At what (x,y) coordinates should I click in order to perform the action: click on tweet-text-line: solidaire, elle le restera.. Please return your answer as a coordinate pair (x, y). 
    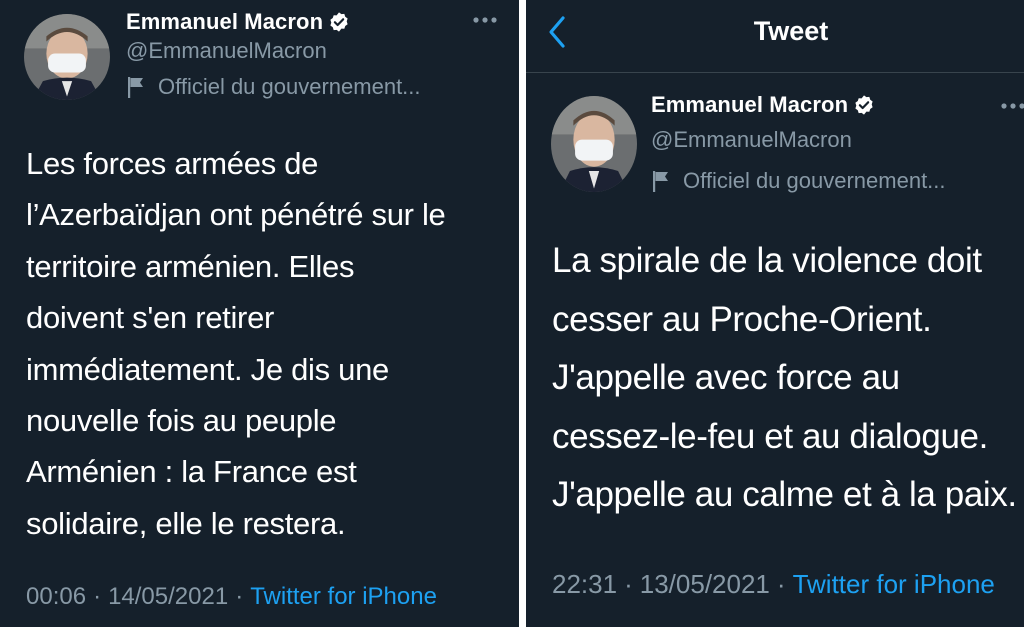
    Looking at the image, I should click on (186, 523).